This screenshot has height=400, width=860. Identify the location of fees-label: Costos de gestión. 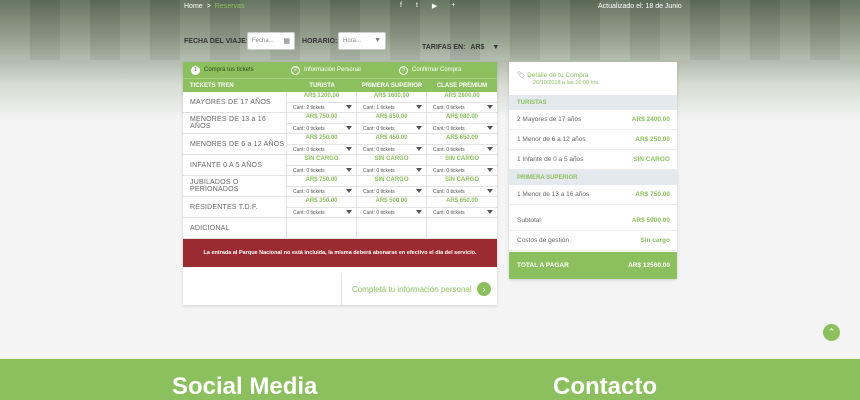
(543, 240).